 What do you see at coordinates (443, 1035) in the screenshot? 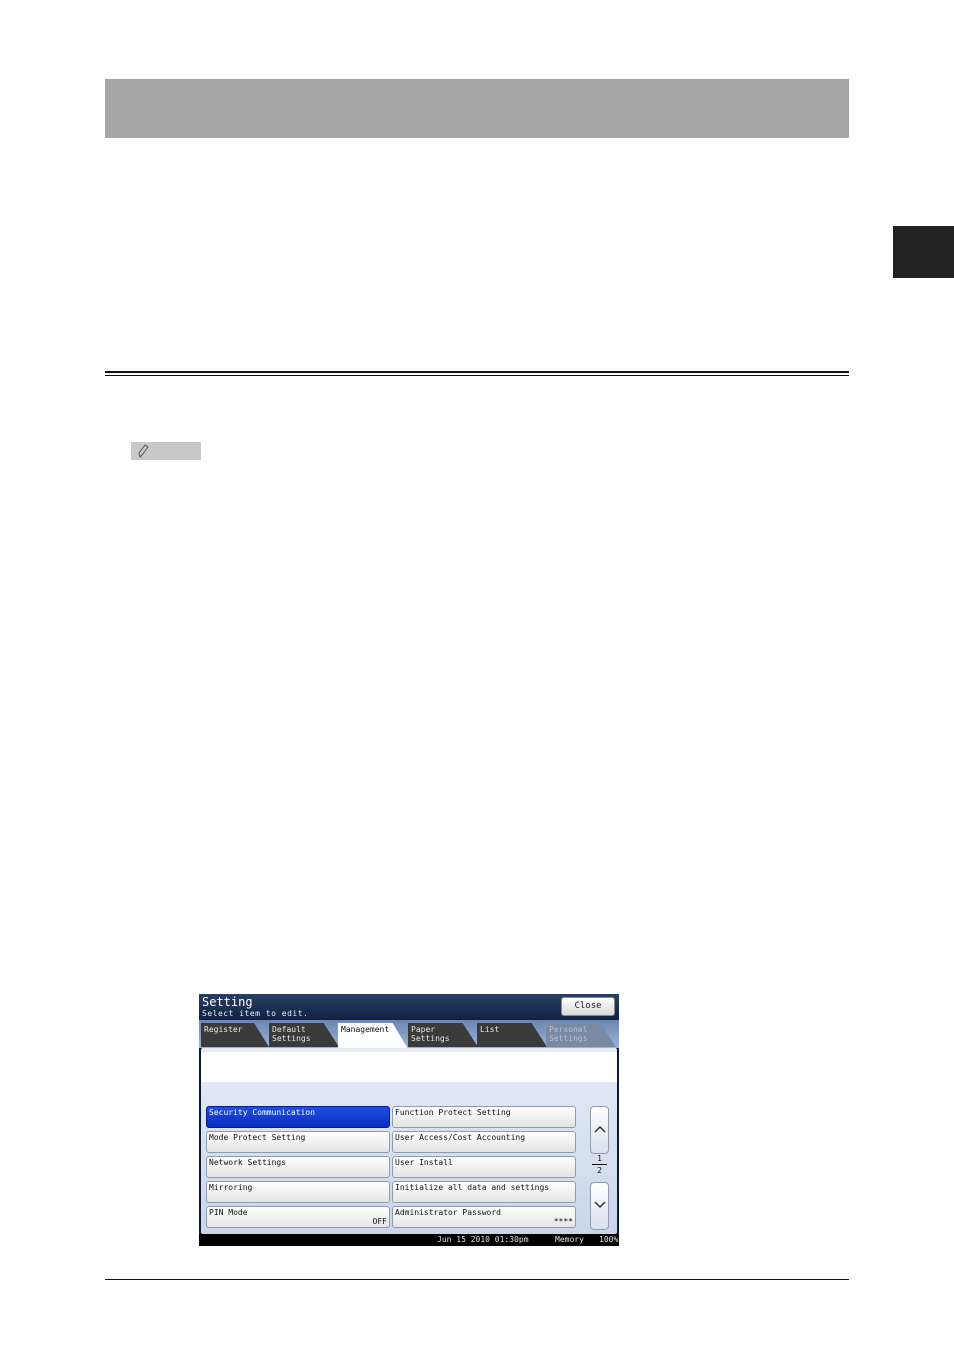
I see `tab-paper-settings: Paper Settings` at bounding box center [443, 1035].